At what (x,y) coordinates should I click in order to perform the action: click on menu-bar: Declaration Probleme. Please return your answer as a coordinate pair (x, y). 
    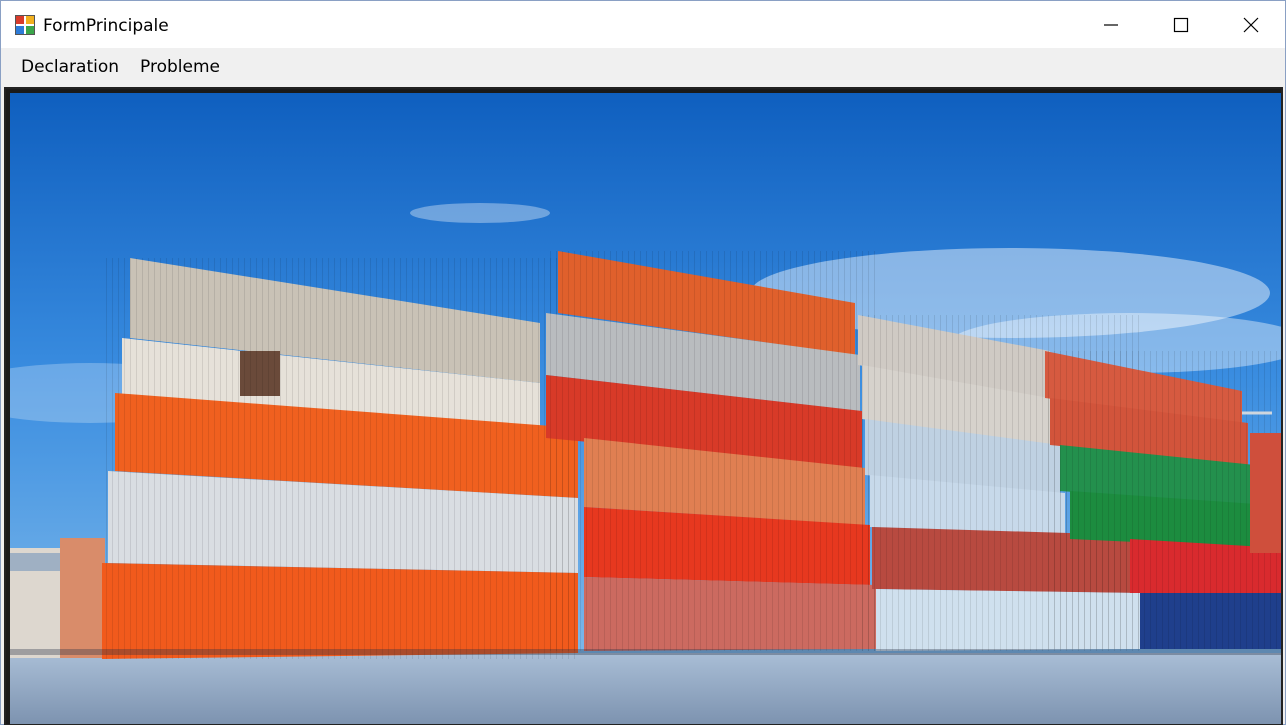
    Looking at the image, I should click on (643, 66).